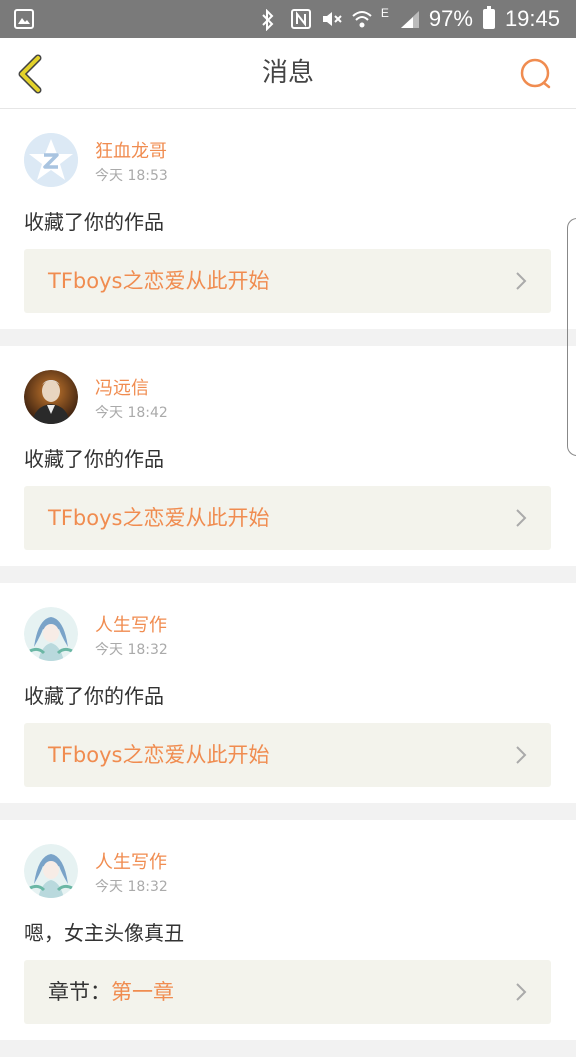 Image resolution: width=576 pixels, height=1057 pixels. What do you see at coordinates (131, 413) in the screenshot?
I see `timestamp: 今天 18:42` at bounding box center [131, 413].